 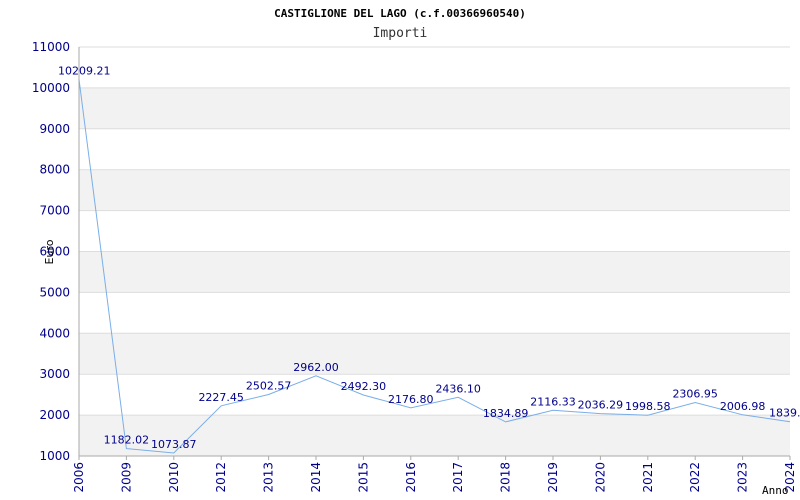 What do you see at coordinates (553, 477) in the screenshot?
I see `x-tick-label: 2019` at bounding box center [553, 477].